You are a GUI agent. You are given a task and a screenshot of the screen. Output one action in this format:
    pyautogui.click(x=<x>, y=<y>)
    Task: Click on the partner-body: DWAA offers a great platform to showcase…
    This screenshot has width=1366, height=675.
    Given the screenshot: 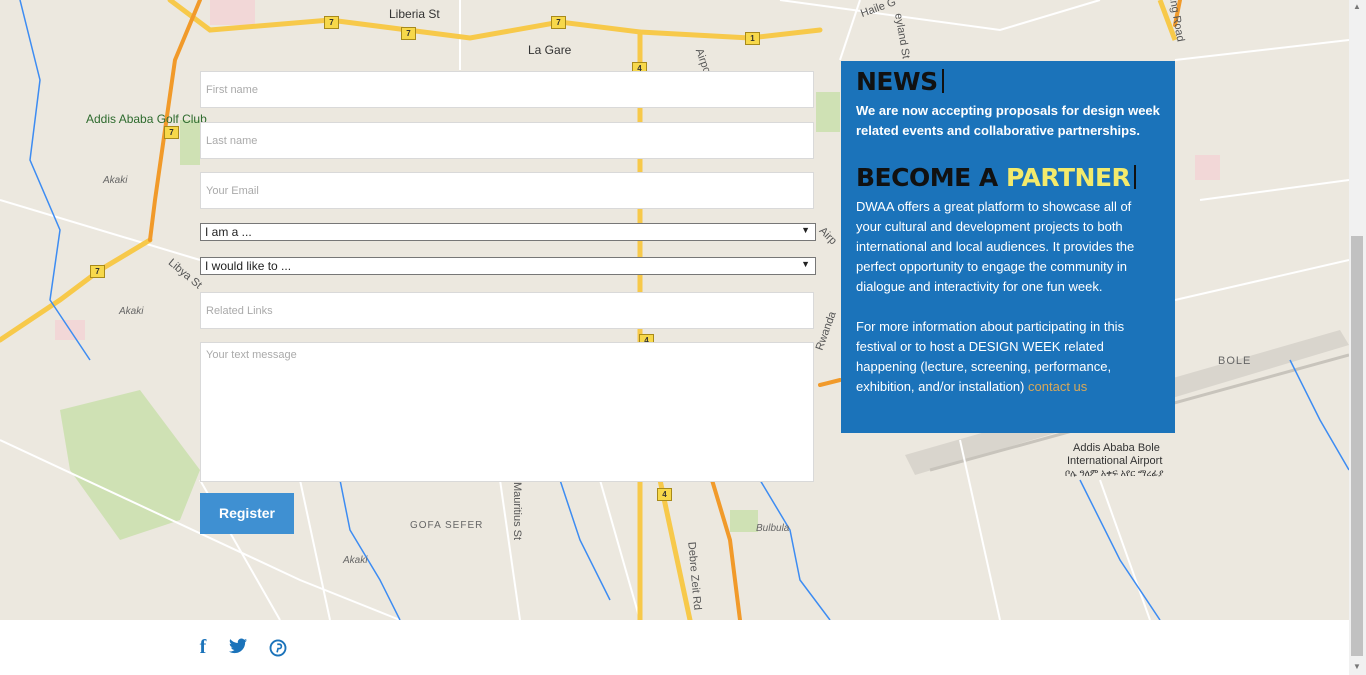 What is the action you would take?
    pyautogui.click(x=1008, y=297)
    